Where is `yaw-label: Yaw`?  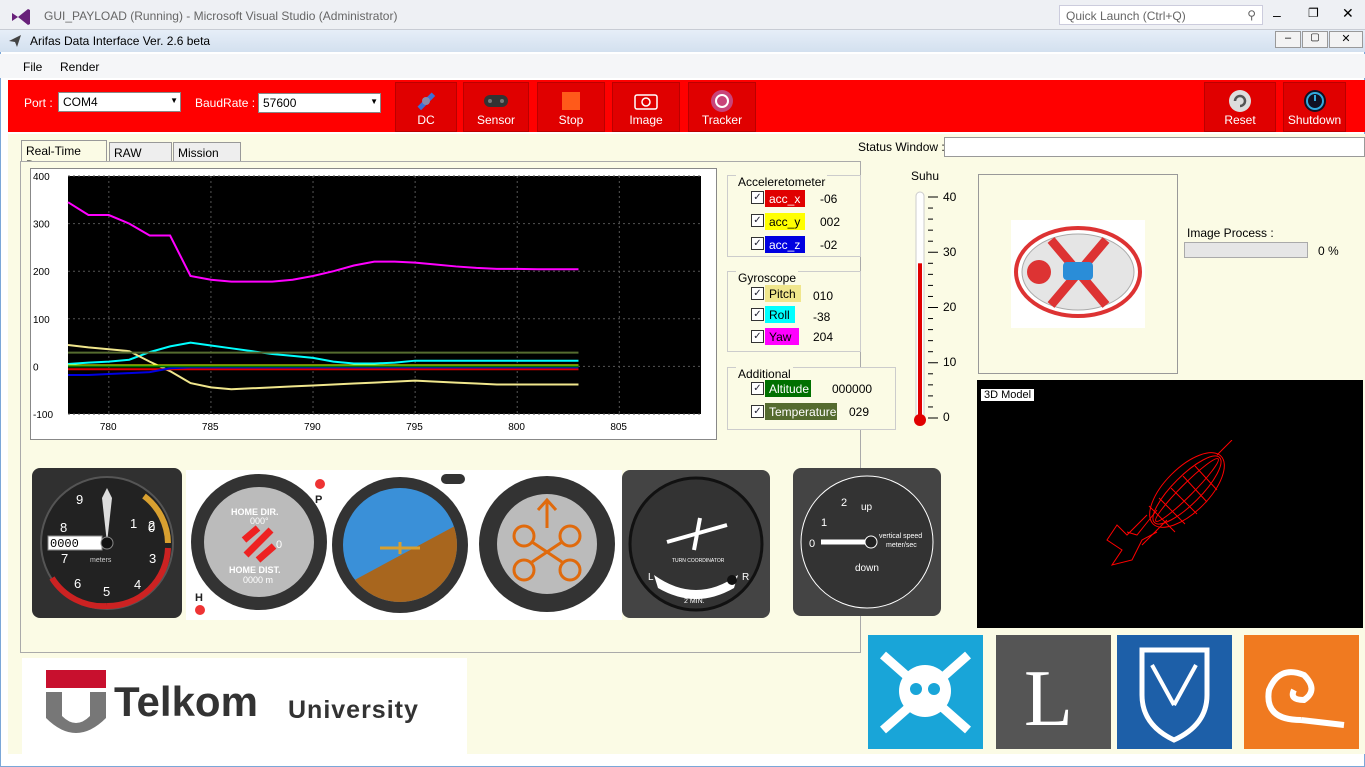 yaw-label: Yaw is located at coordinates (782, 336).